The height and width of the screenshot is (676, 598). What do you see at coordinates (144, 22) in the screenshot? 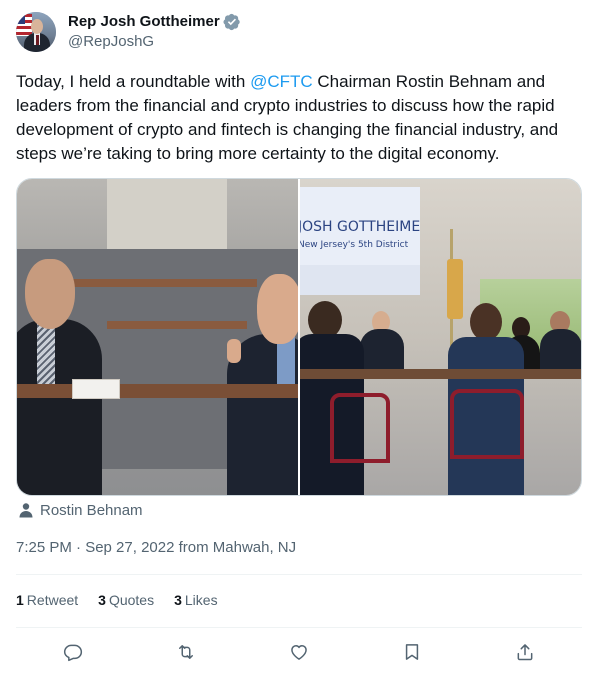
I see `author-display-name: Rep Josh Gottheimer` at bounding box center [144, 22].